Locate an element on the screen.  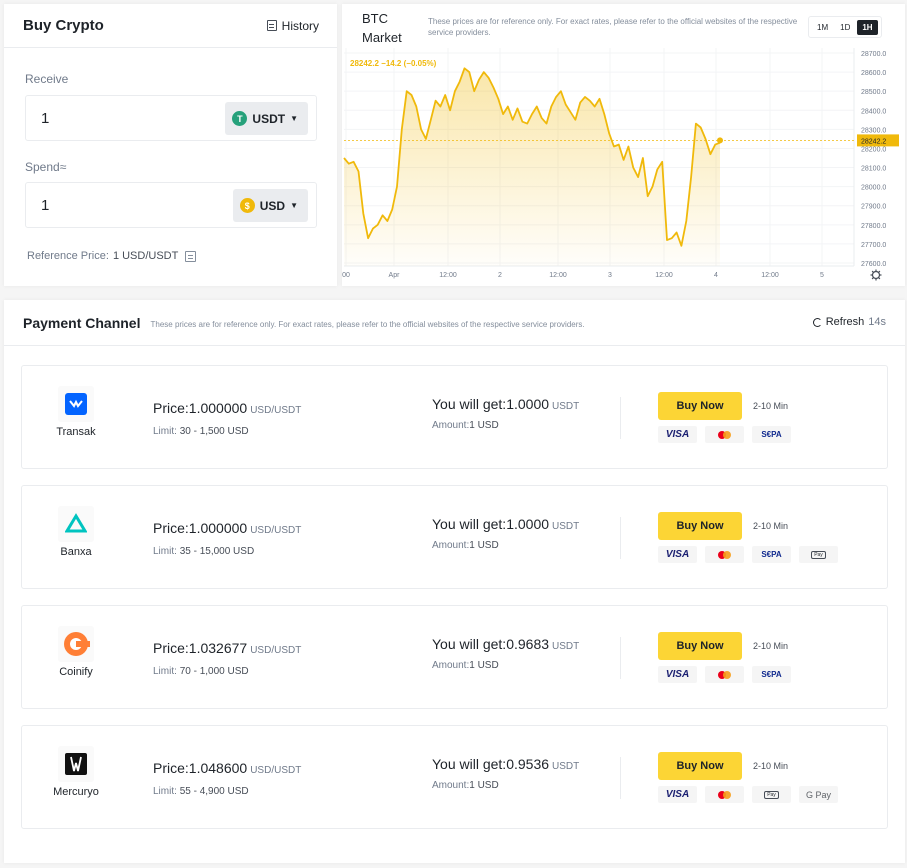
y-tick-label: 27800.0 is located at coordinates (873, 226).